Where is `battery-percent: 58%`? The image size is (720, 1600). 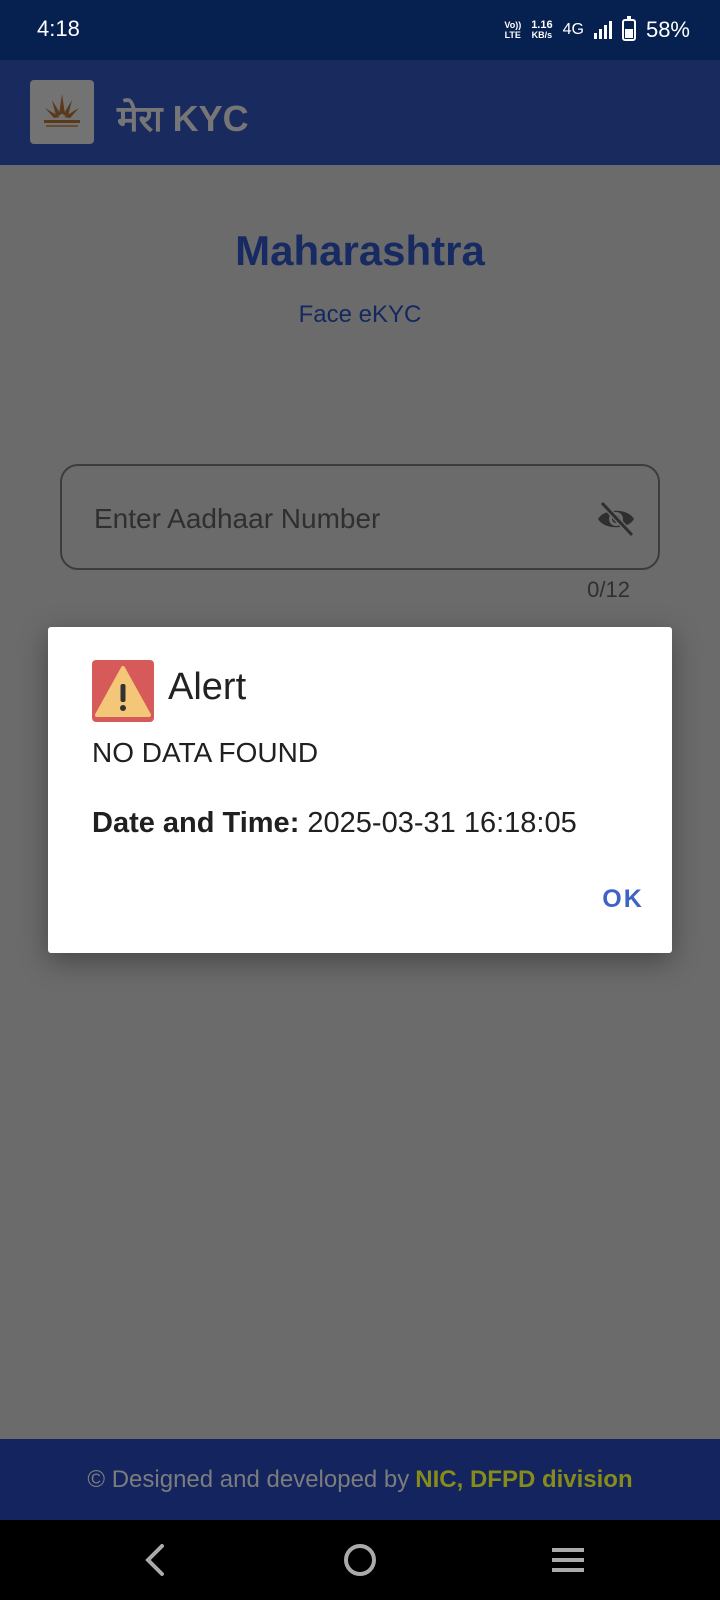 battery-percent: 58% is located at coordinates (667, 29).